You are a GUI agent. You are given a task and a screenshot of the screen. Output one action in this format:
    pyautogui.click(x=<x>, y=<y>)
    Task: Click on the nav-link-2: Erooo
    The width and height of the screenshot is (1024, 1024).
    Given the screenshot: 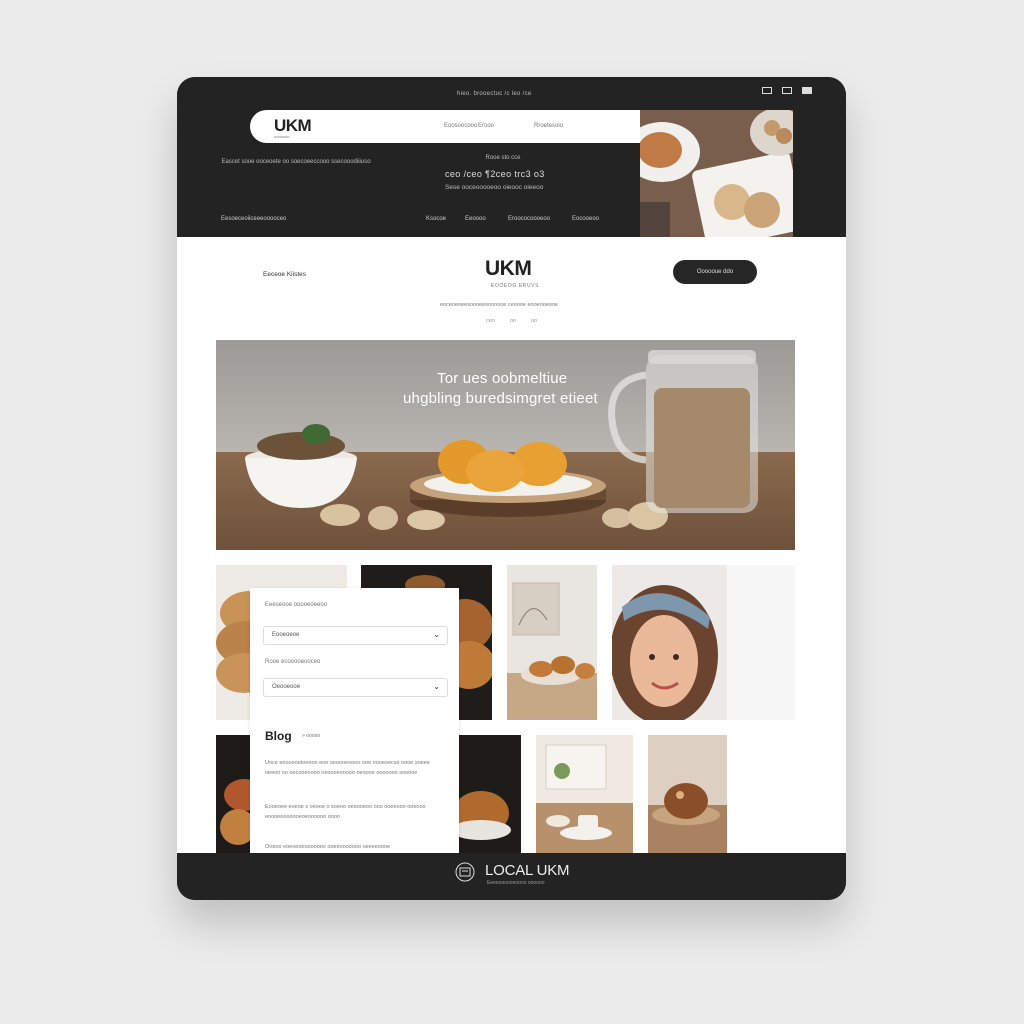 What is the action you would take?
    pyautogui.click(x=486, y=126)
    